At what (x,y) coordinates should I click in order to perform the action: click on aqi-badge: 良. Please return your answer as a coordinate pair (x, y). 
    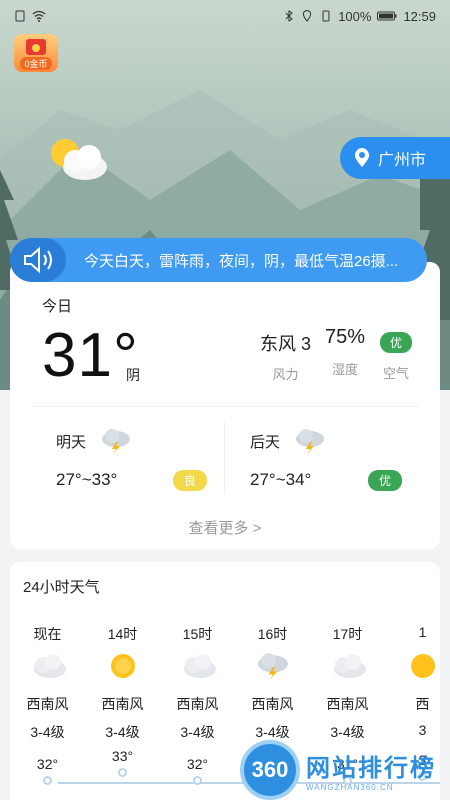
    Looking at the image, I should click on (190, 480).